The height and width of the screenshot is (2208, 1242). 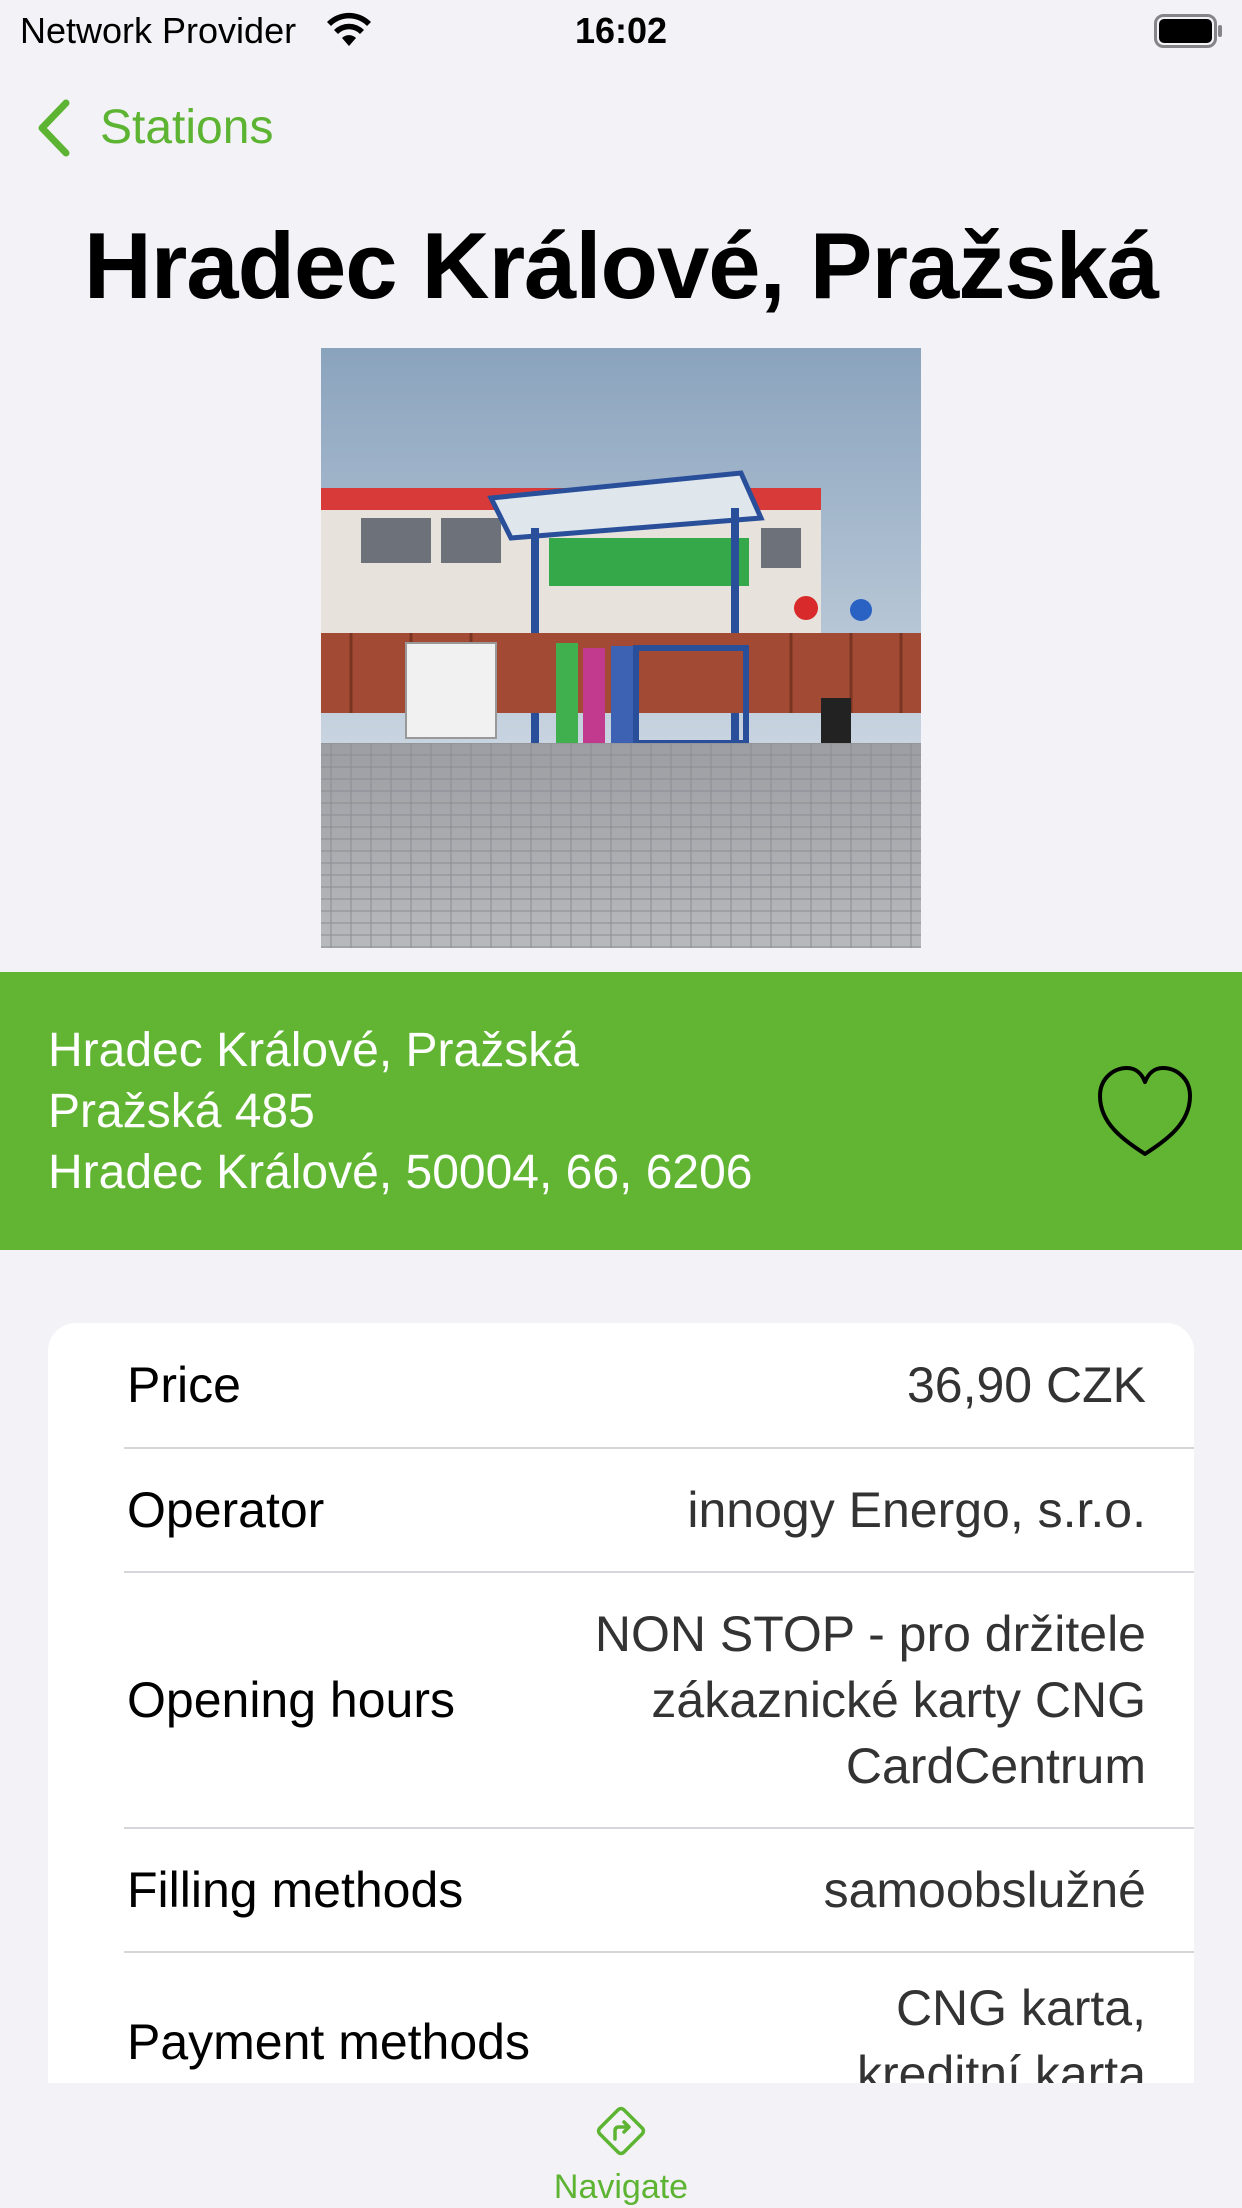 What do you see at coordinates (54, 128) in the screenshot?
I see `chevron-left-icon` at bounding box center [54, 128].